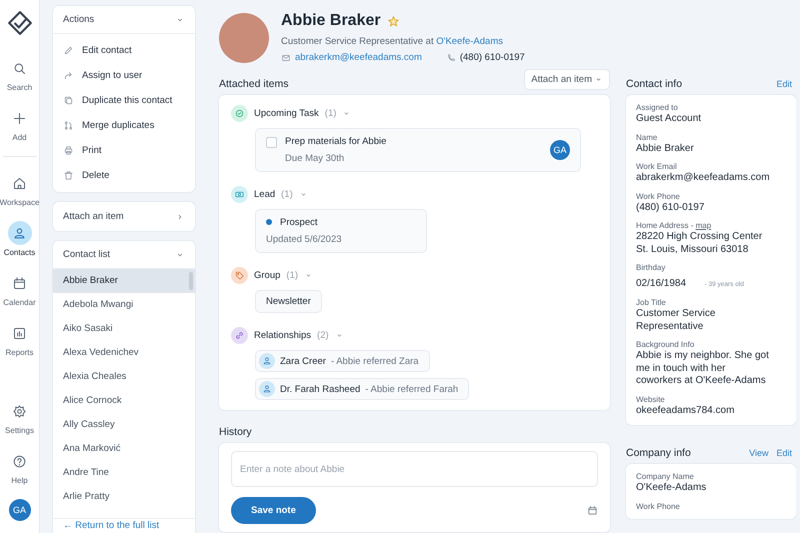 The width and height of the screenshot is (800, 533). What do you see at coordinates (267, 275) in the screenshot?
I see `section-heading: Group` at bounding box center [267, 275].